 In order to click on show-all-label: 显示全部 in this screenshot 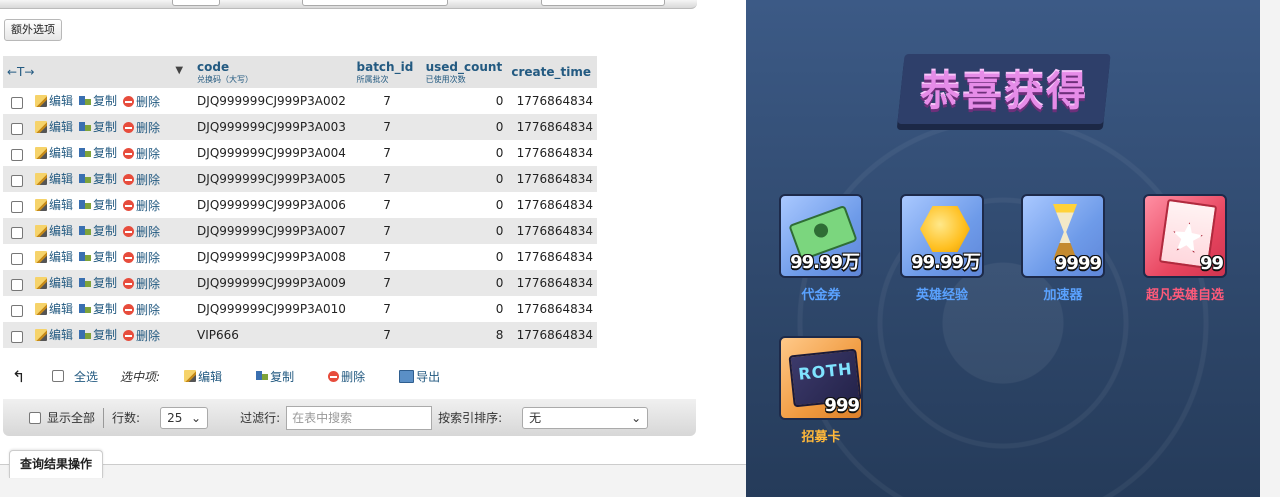, I will do `click(71, 417)`.